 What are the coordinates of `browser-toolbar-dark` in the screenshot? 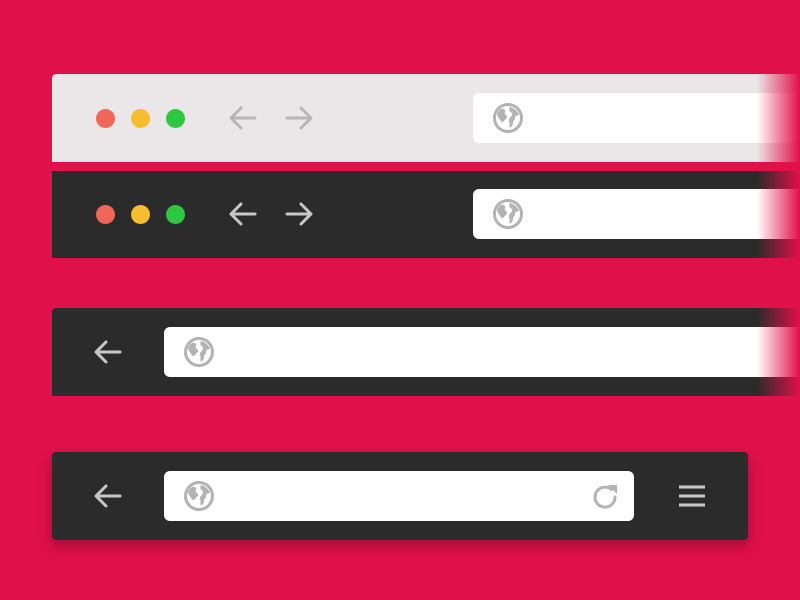 It's located at (426, 214).